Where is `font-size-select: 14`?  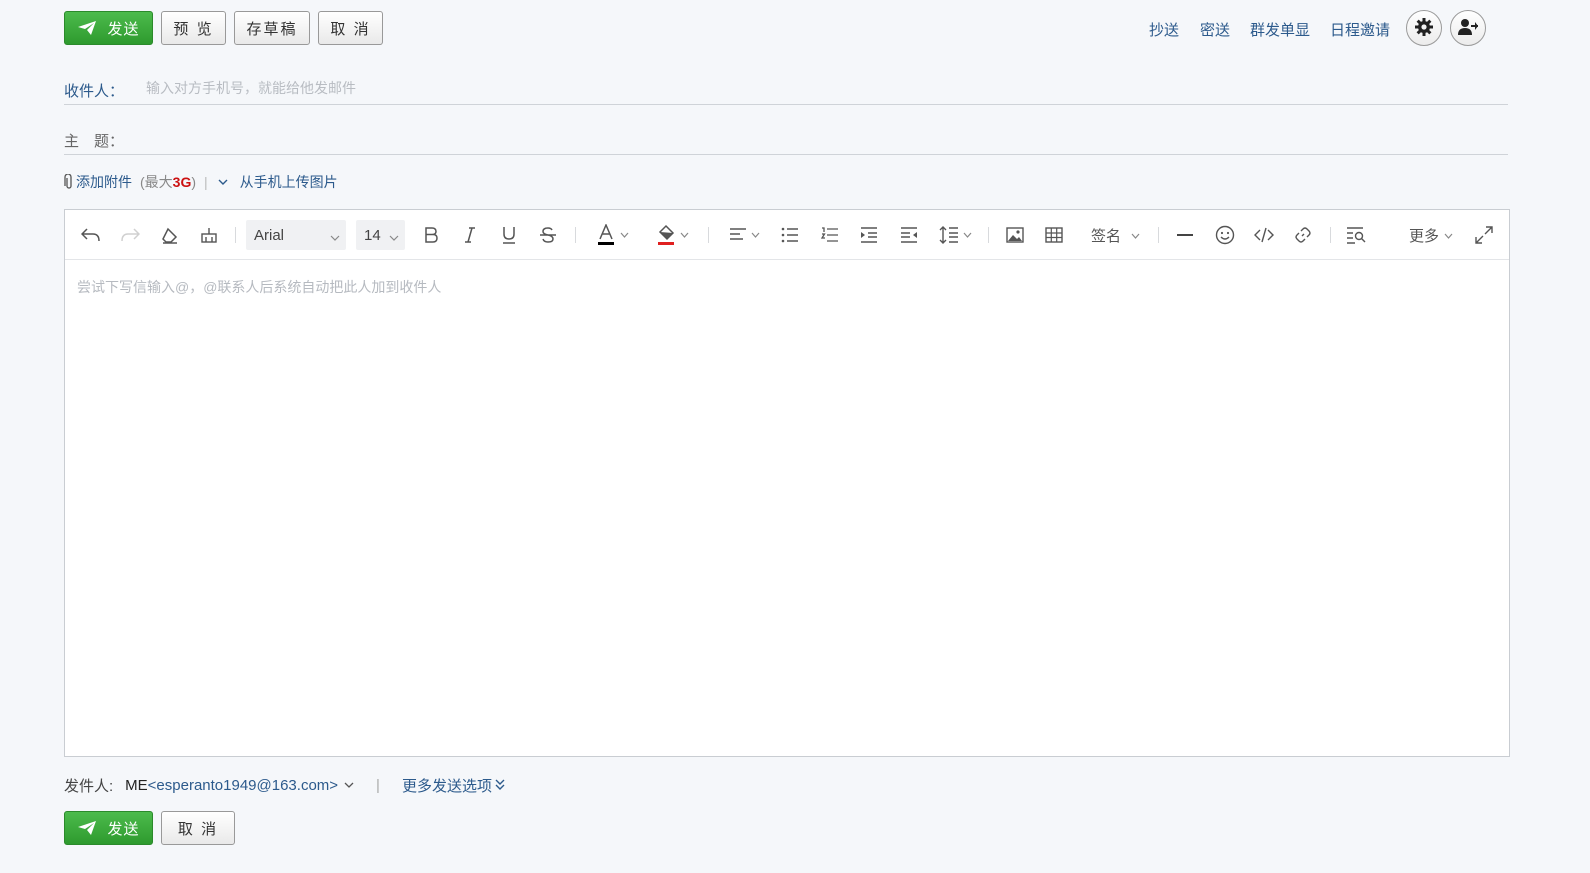
font-size-select: 14 is located at coordinates (380, 235).